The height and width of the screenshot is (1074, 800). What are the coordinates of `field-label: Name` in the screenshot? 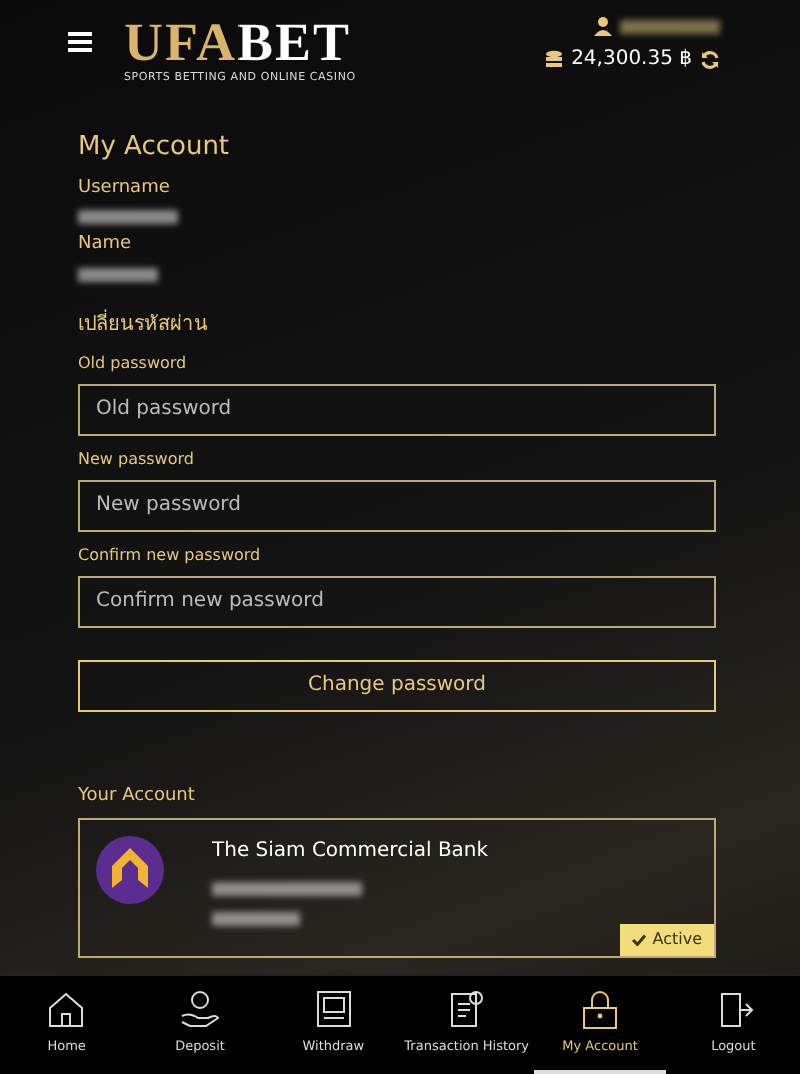 It's located at (106, 245).